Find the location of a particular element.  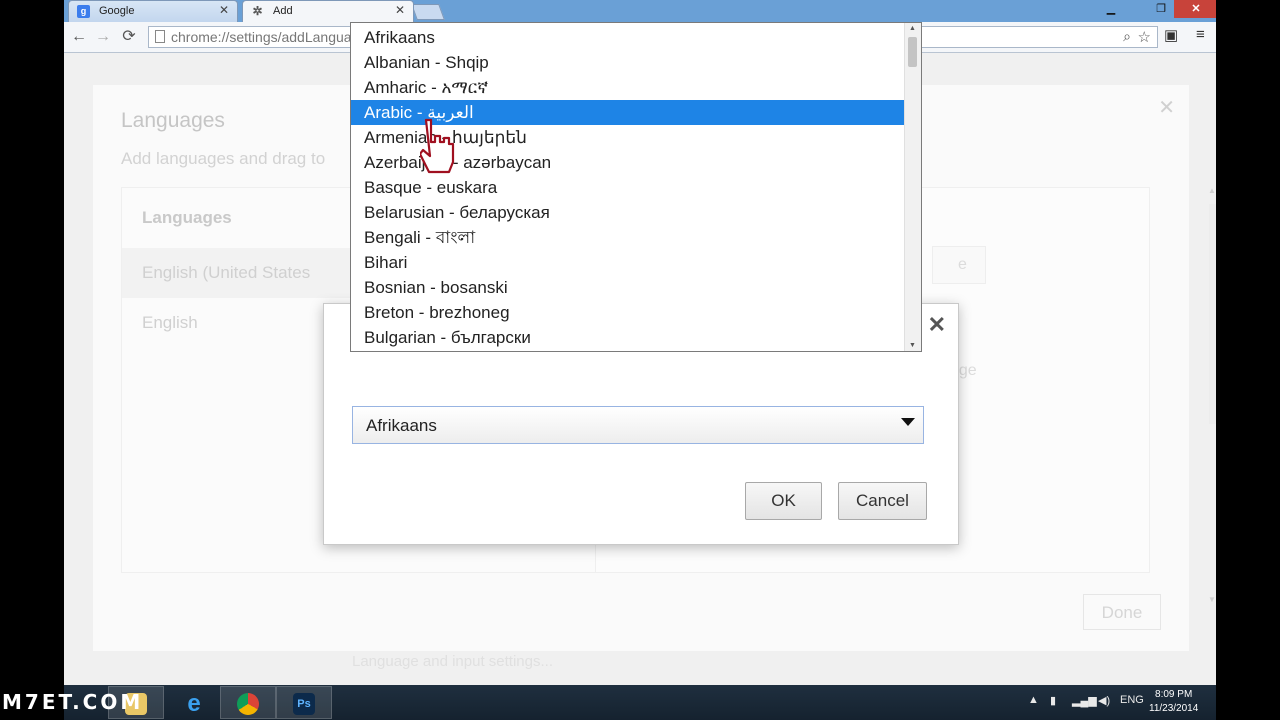

dropdown-option: Basque - euskara is located at coordinates (628, 187).